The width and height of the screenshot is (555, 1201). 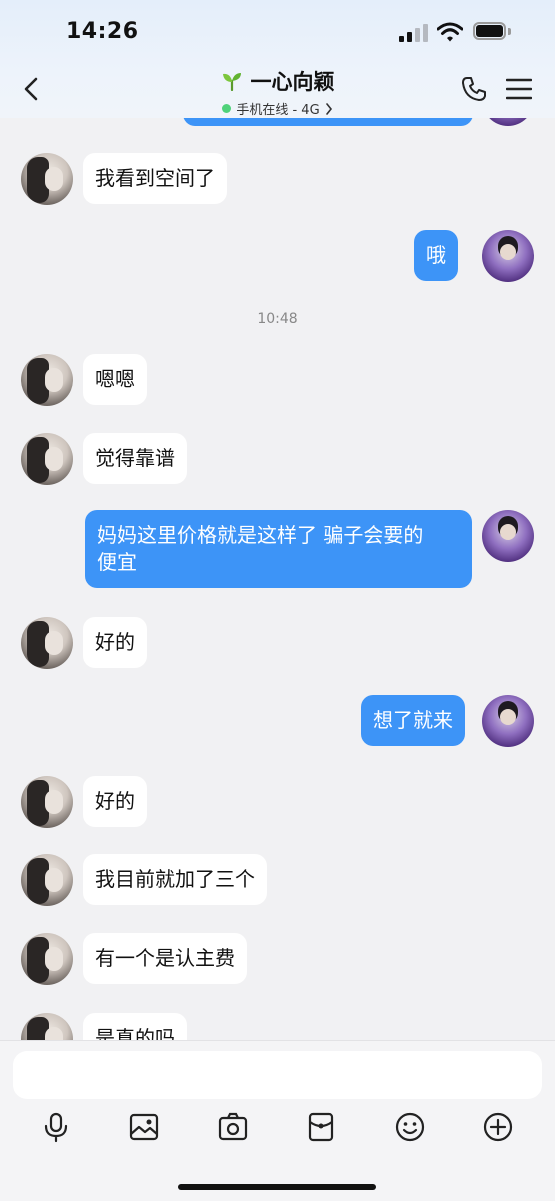 What do you see at coordinates (135, 1026) in the screenshot?
I see `message-bubble: 是真的吗` at bounding box center [135, 1026].